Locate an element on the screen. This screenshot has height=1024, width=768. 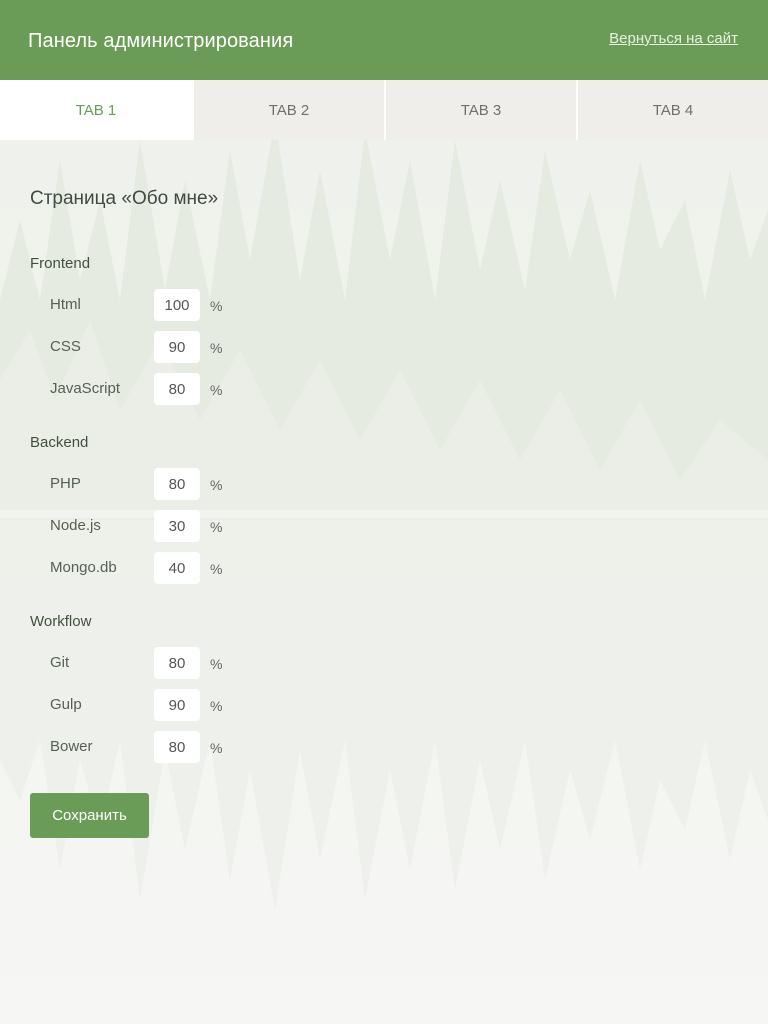
skill-name: PHP is located at coordinates (65, 483).